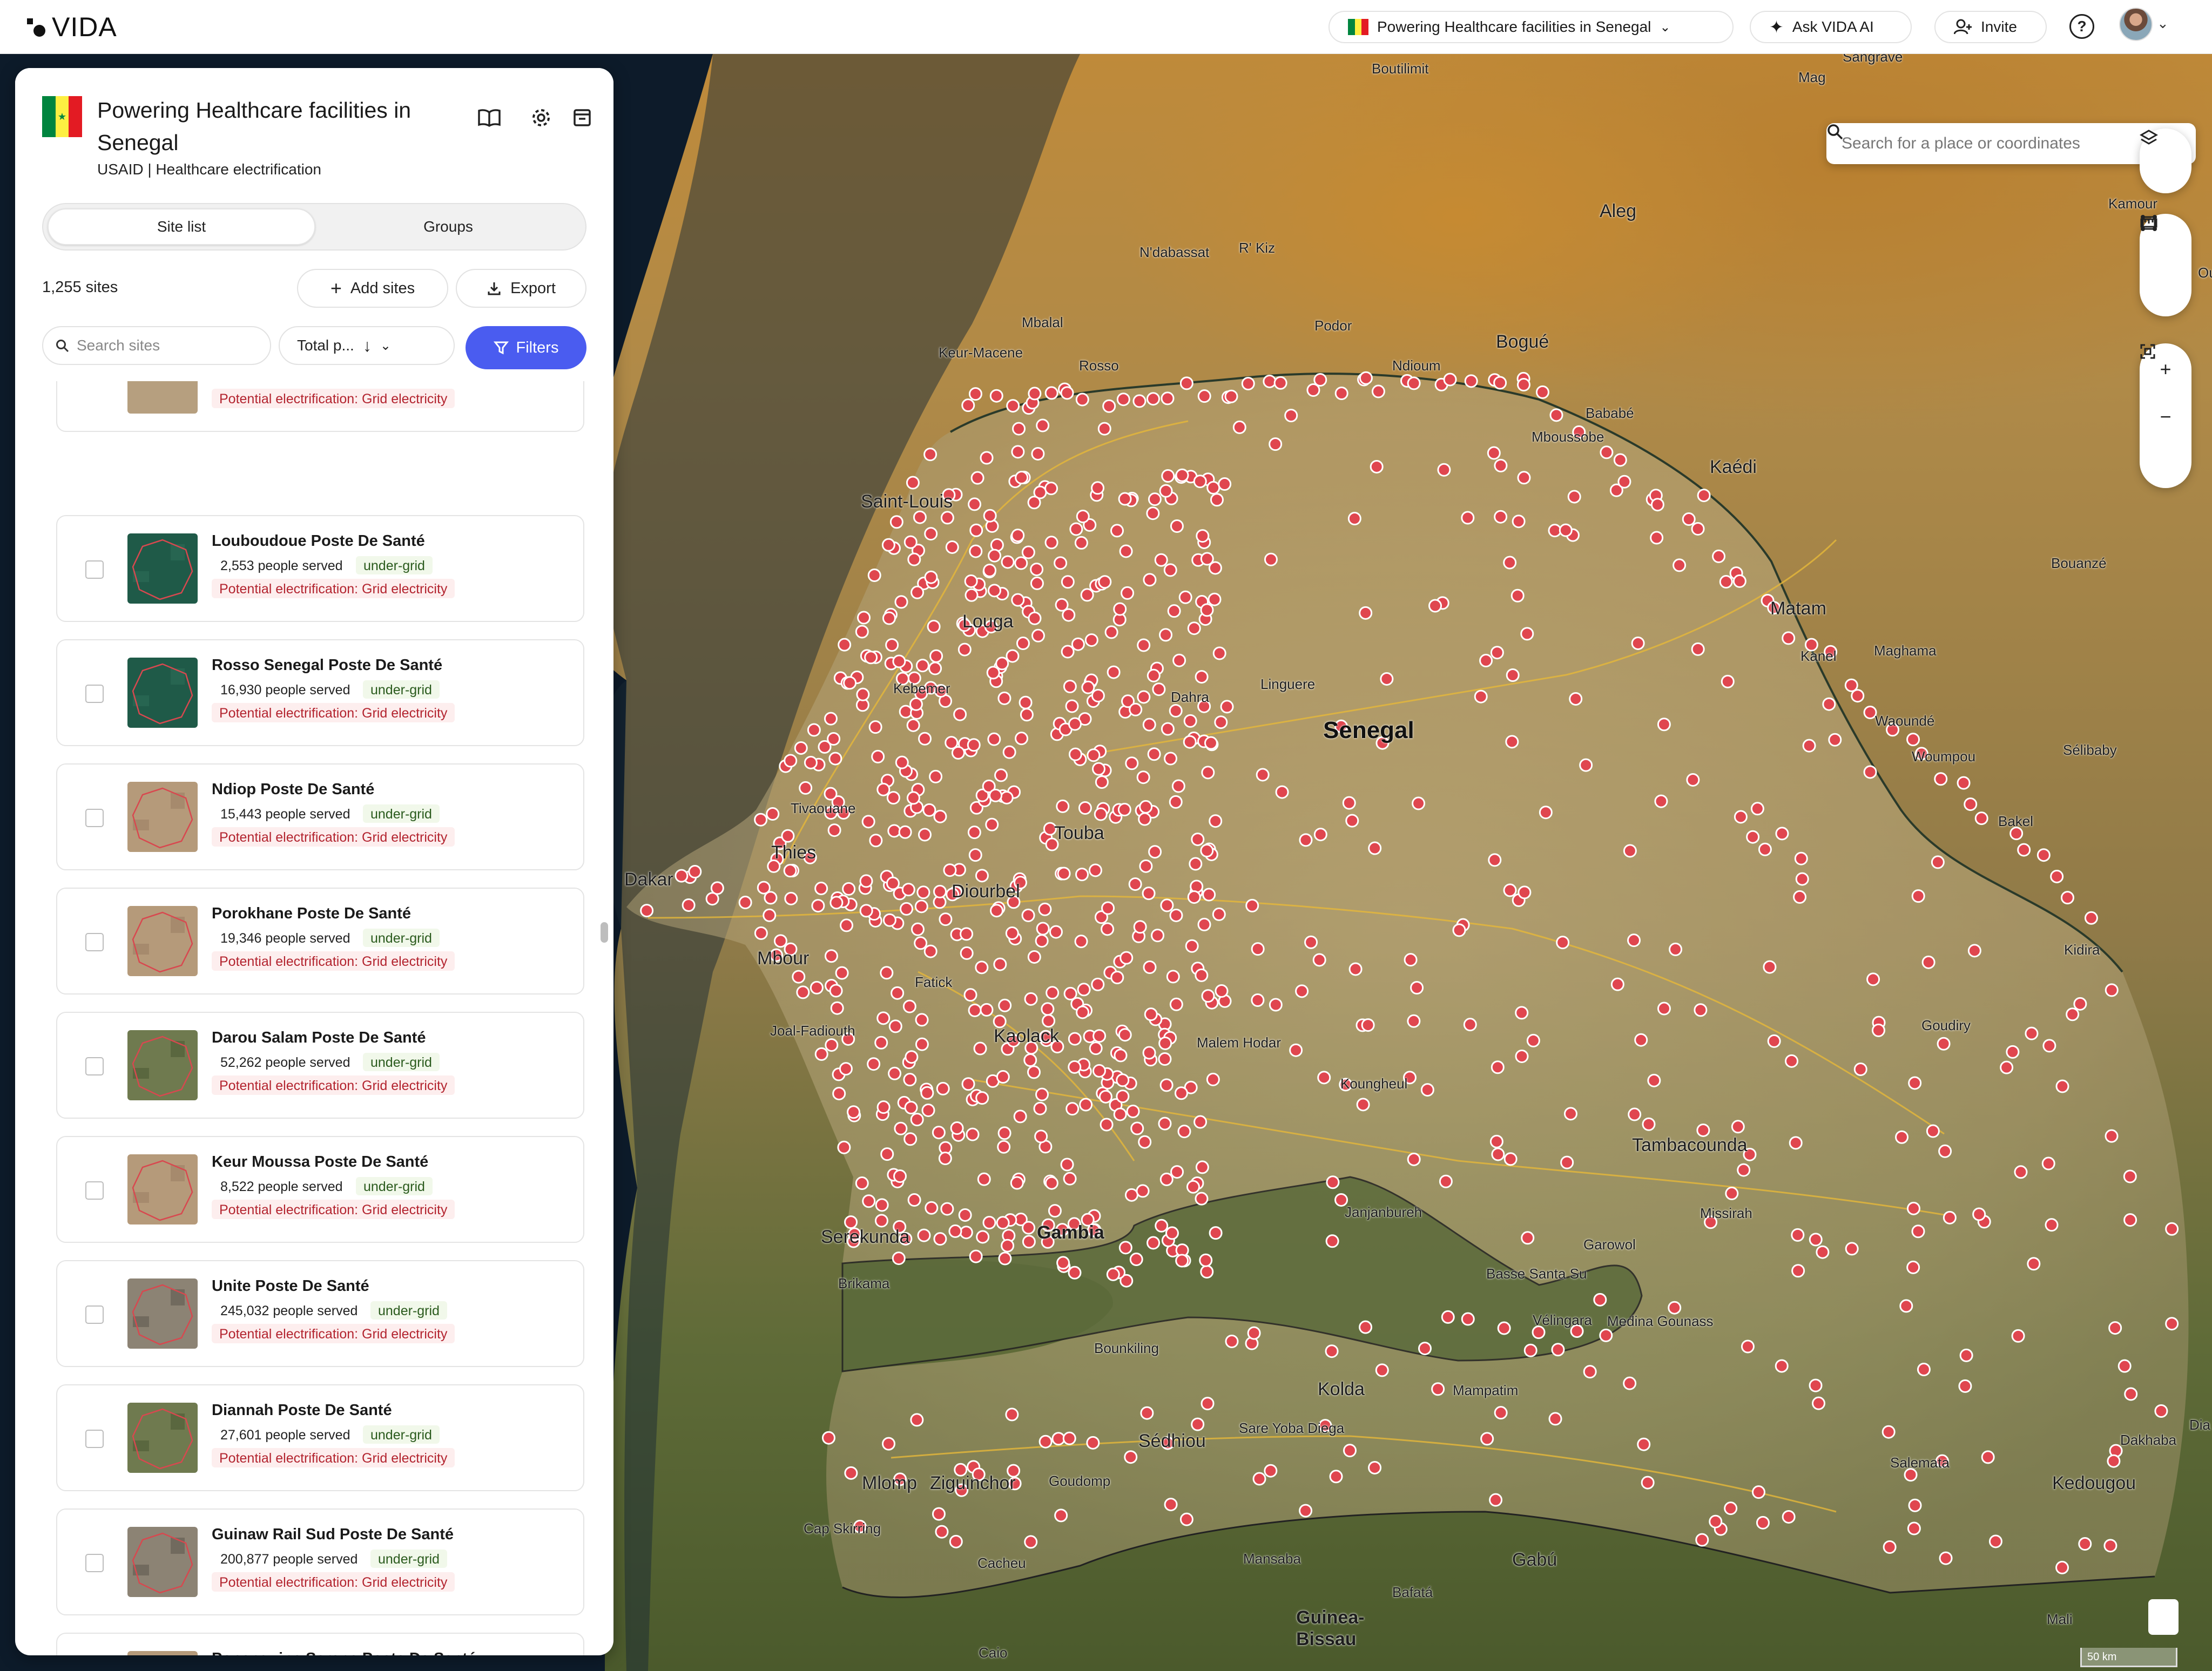 This screenshot has height=1671, width=2212. Describe the element at coordinates (2165, 160) in the screenshot. I see `layers-control` at that location.